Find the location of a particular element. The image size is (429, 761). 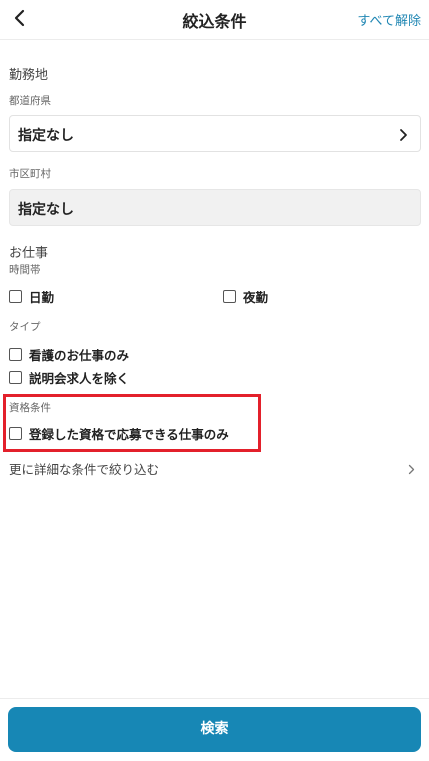

checkbox-night-shift: 夜勤 is located at coordinates (245, 296).